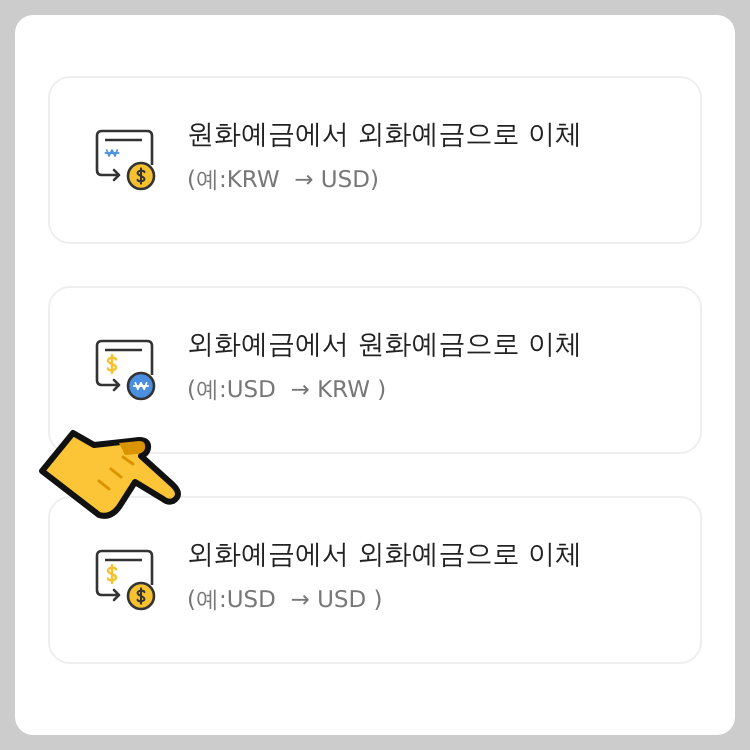 The width and height of the screenshot is (750, 750). I want to click on option-title: 외화예금에서 원화예금으로 이체, so click(384, 345).